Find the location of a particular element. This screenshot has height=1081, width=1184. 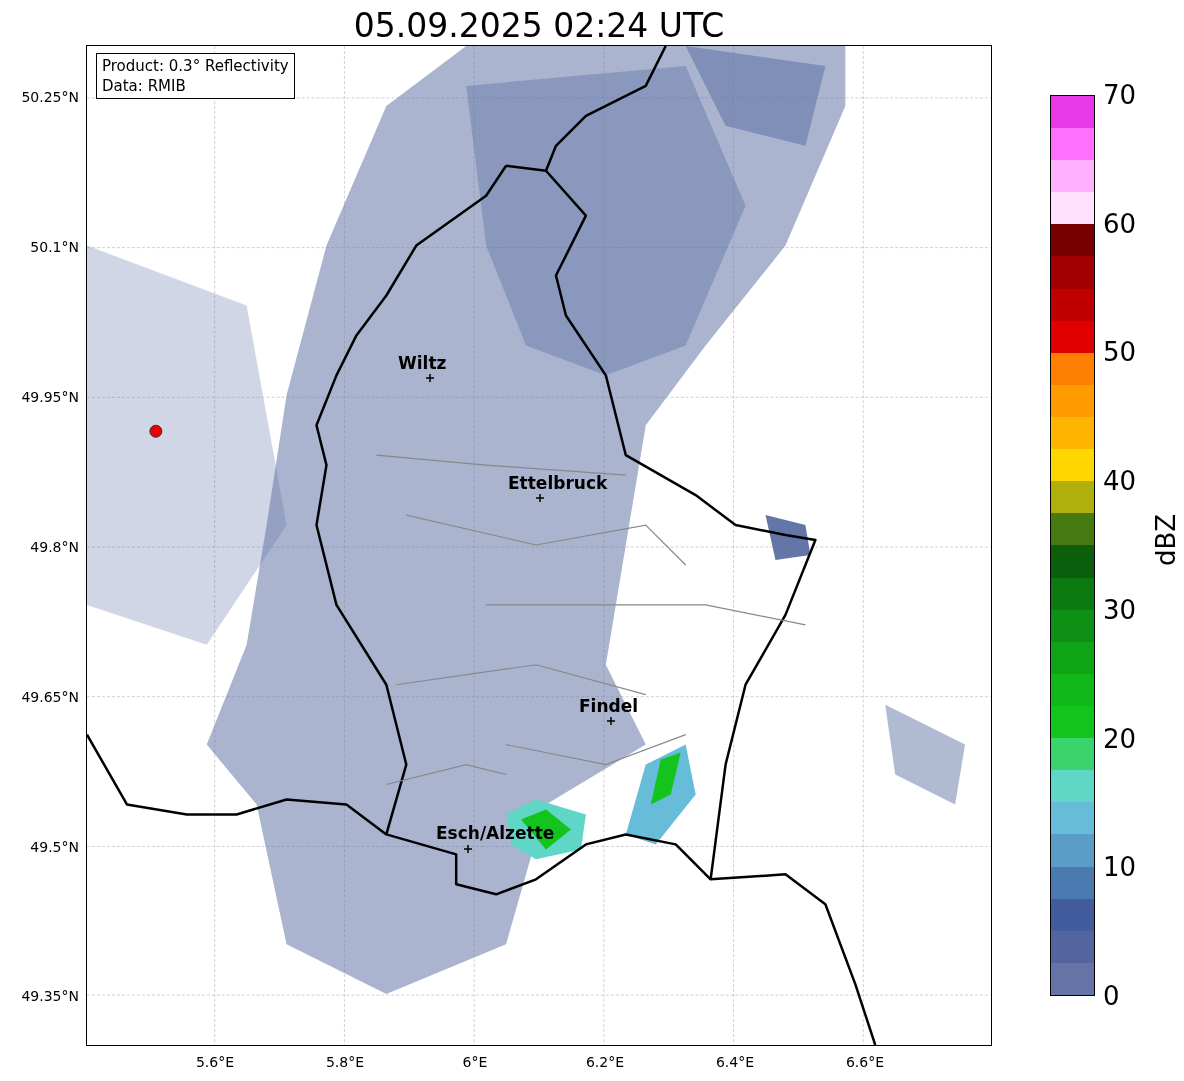

colorbar-tick-label: 70 is located at coordinates (1119, 95).